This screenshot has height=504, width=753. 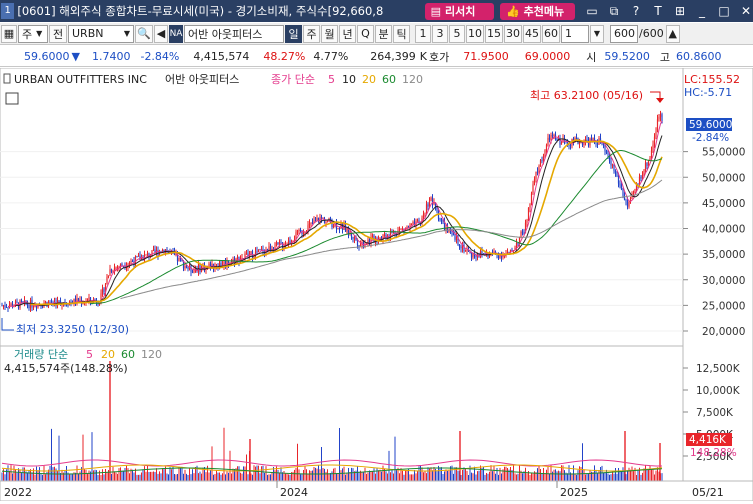 What do you see at coordinates (58, 33) in the screenshot?
I see `all-button: 전` at bounding box center [58, 33].